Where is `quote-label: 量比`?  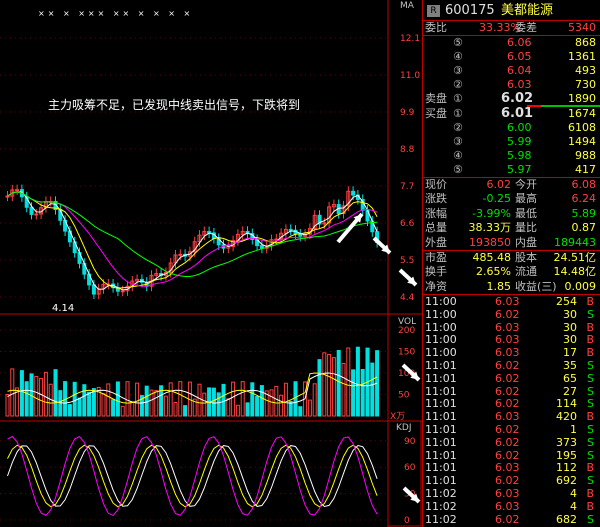
quote-label: 量比 is located at coordinates (526, 228).